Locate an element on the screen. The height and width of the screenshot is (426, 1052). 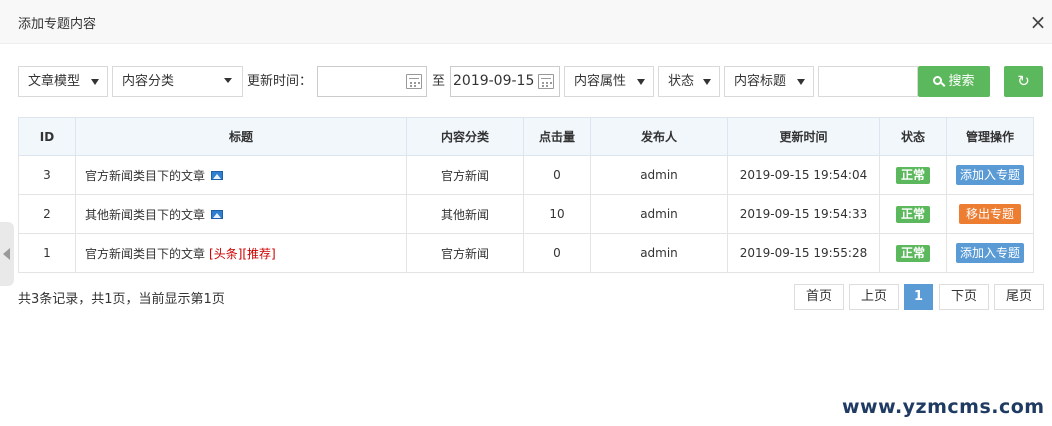
row-title-cell: 官方新闻类目下的文章 [头条][推荐] is located at coordinates (241, 253).